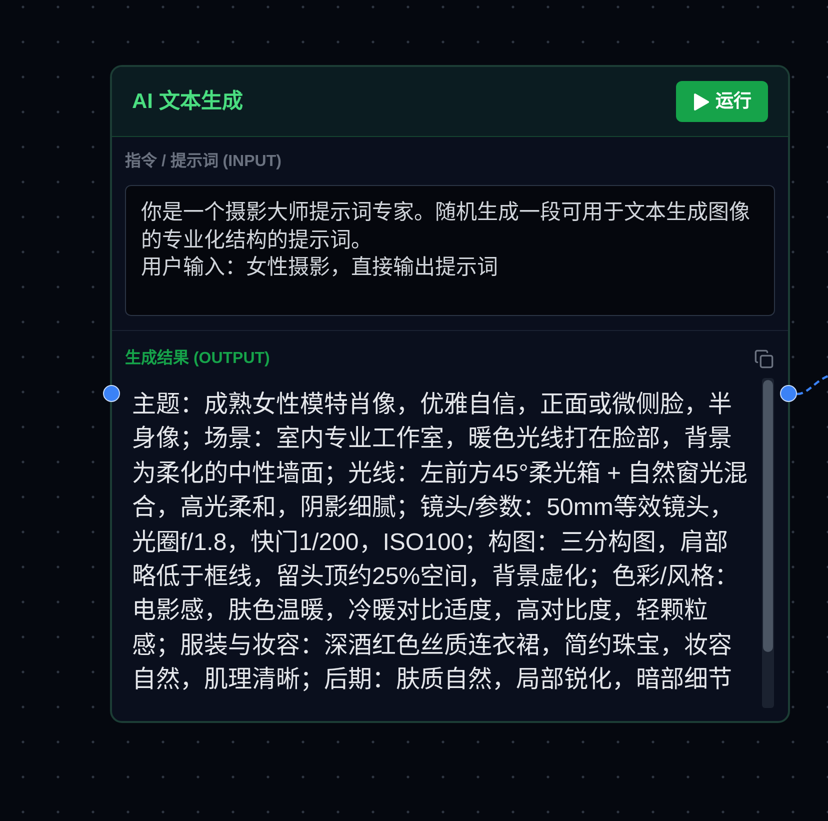  Describe the element at coordinates (111, 393) in the screenshot. I see `input-handle` at that location.